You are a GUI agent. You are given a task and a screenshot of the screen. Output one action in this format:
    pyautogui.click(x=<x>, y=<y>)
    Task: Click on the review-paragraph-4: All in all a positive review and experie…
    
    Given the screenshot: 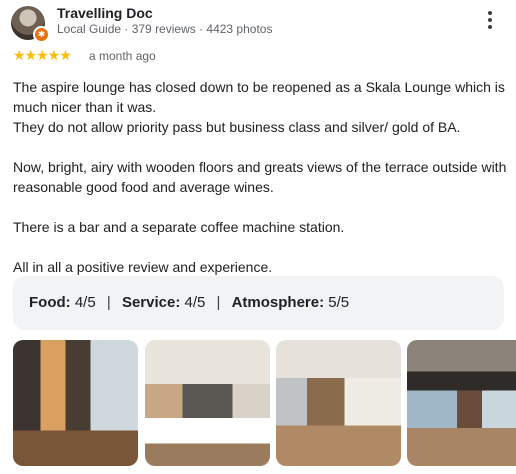 What is the action you would take?
    pyautogui.click(x=143, y=267)
    